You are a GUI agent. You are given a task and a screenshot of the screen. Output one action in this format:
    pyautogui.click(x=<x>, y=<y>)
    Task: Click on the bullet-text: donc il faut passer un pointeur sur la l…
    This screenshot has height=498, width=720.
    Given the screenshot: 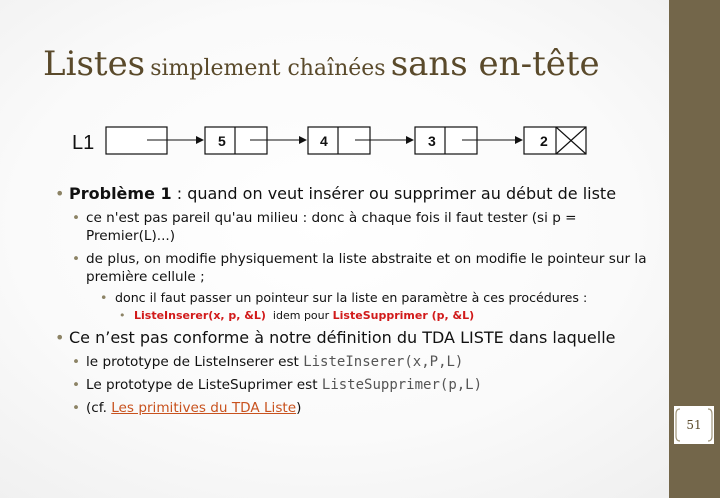 What is the action you would take?
    pyautogui.click(x=351, y=297)
    